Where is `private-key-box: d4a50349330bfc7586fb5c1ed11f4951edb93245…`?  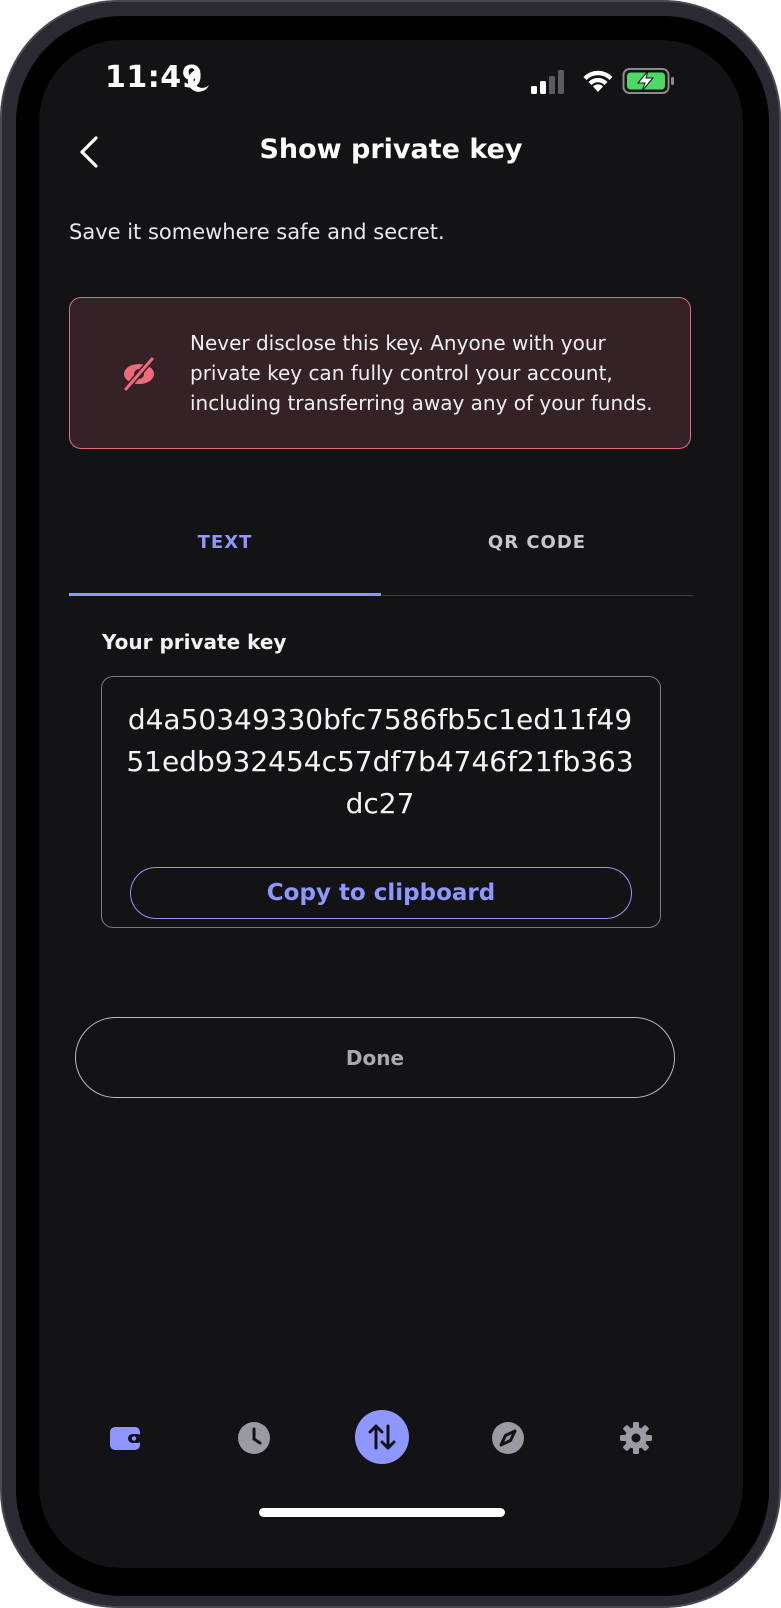
private-key-box: d4a50349330bfc7586fb5c1ed11f4951edb93245… is located at coordinates (381, 802).